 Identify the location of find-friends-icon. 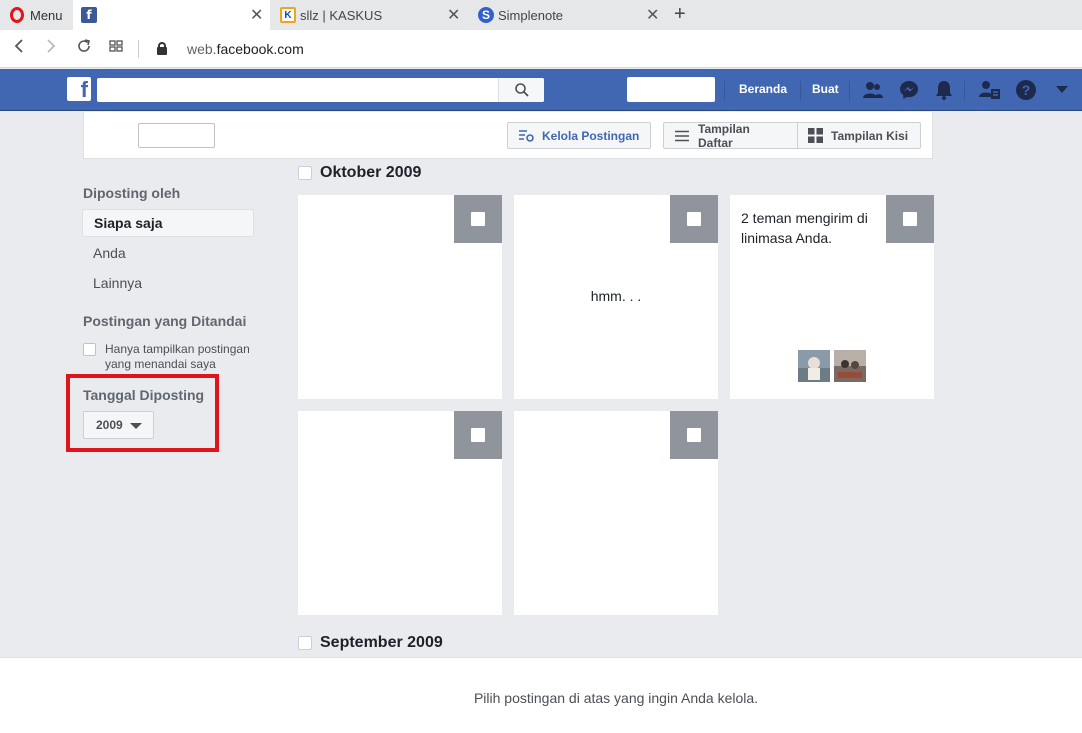
(990, 90).